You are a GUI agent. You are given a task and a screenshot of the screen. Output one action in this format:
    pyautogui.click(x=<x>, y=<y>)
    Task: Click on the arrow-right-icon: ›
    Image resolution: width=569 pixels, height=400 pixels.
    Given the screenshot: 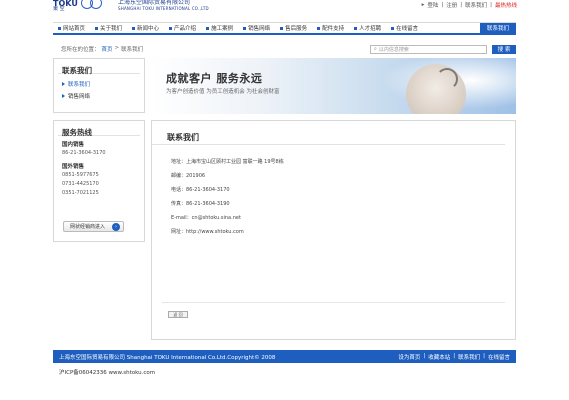 What is the action you would take?
    pyautogui.click(x=116, y=226)
    